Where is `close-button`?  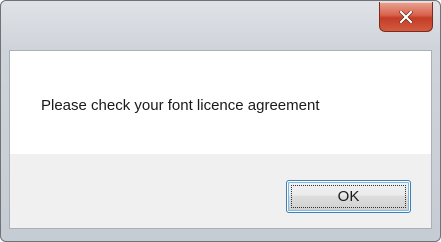
close-button is located at coordinates (406, 17).